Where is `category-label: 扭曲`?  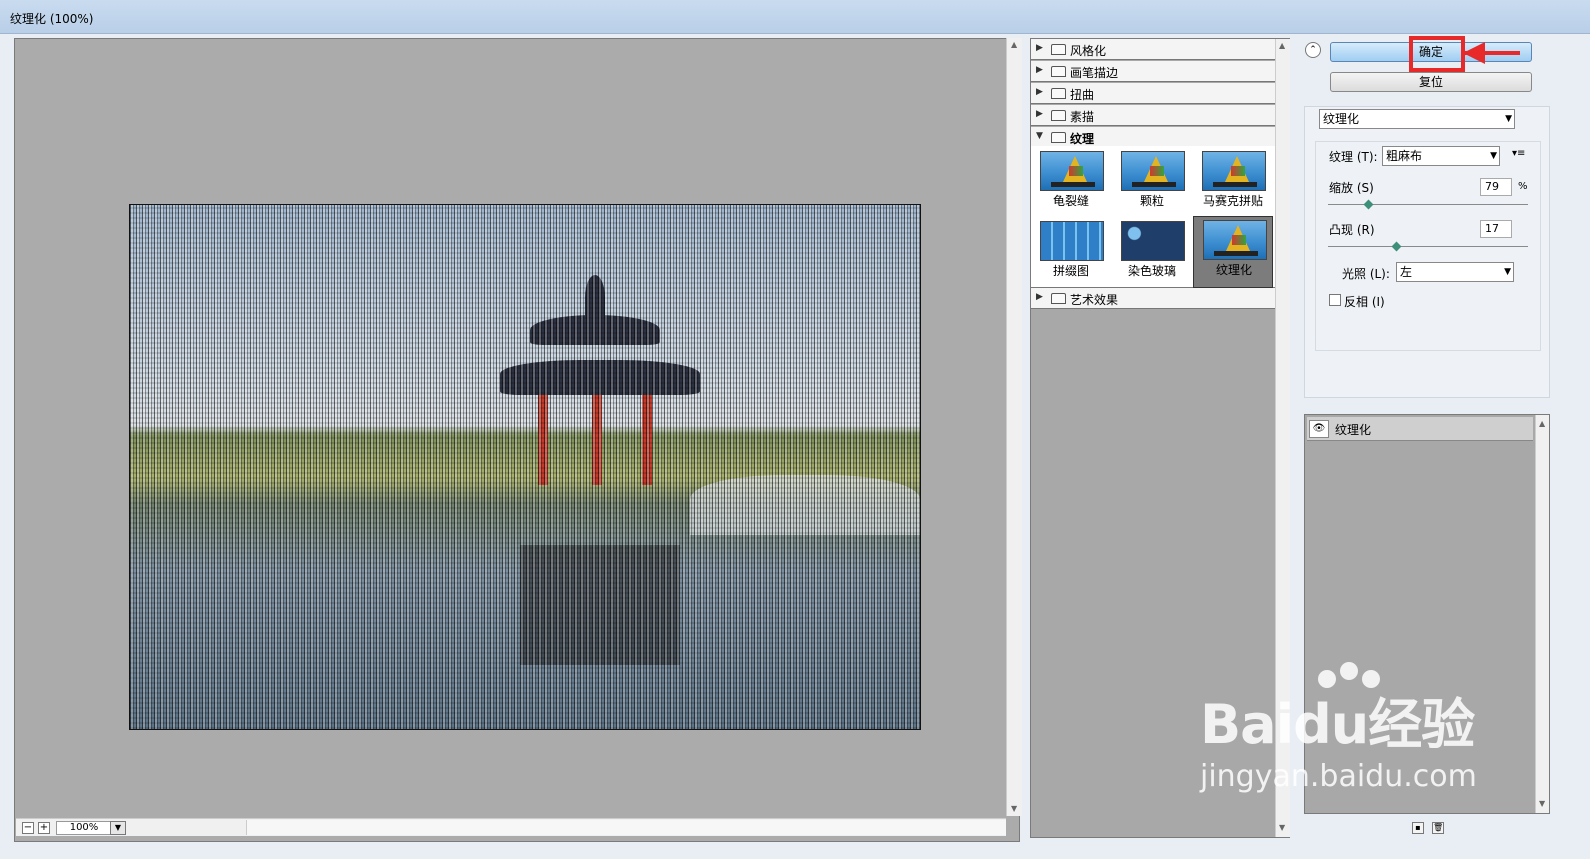
category-label: 扭曲 is located at coordinates (1082, 95).